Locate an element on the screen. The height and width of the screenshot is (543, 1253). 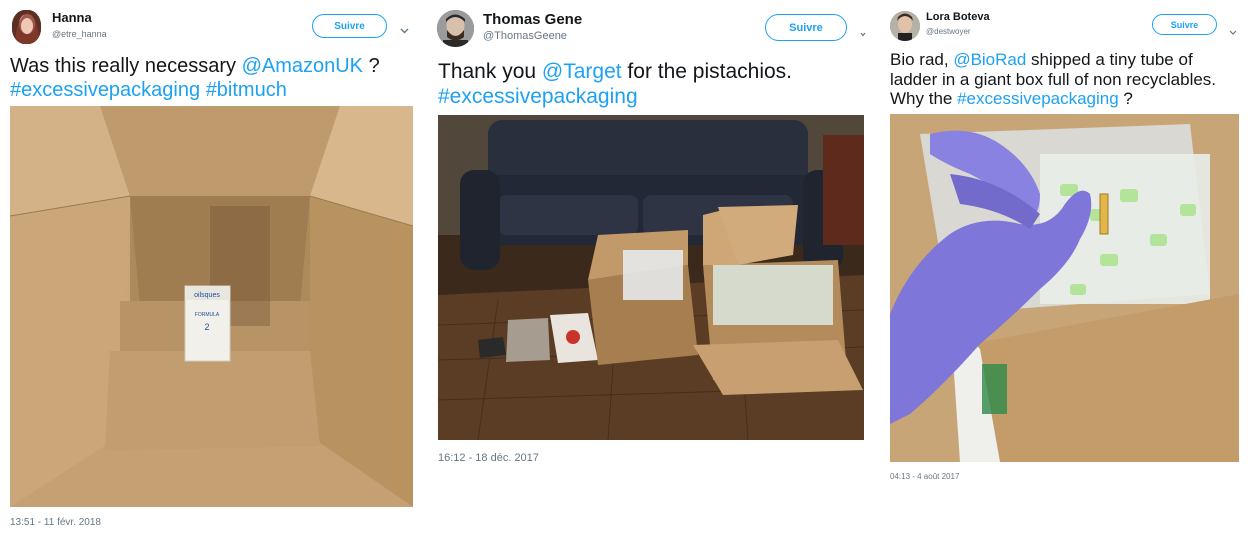
tweet-text-line-2: #excessivepackaging is located at coordinates (615, 96).